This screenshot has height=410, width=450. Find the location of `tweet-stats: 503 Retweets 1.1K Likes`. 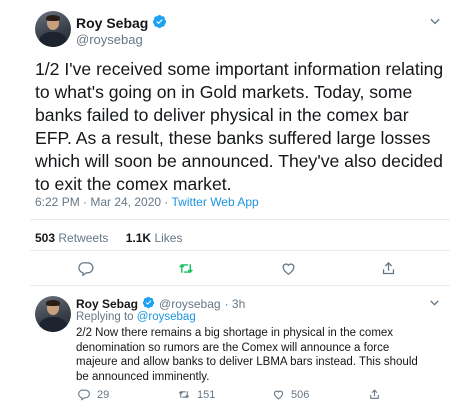

tweet-stats: 503 Retweets 1.1K Likes is located at coordinates (108, 238).